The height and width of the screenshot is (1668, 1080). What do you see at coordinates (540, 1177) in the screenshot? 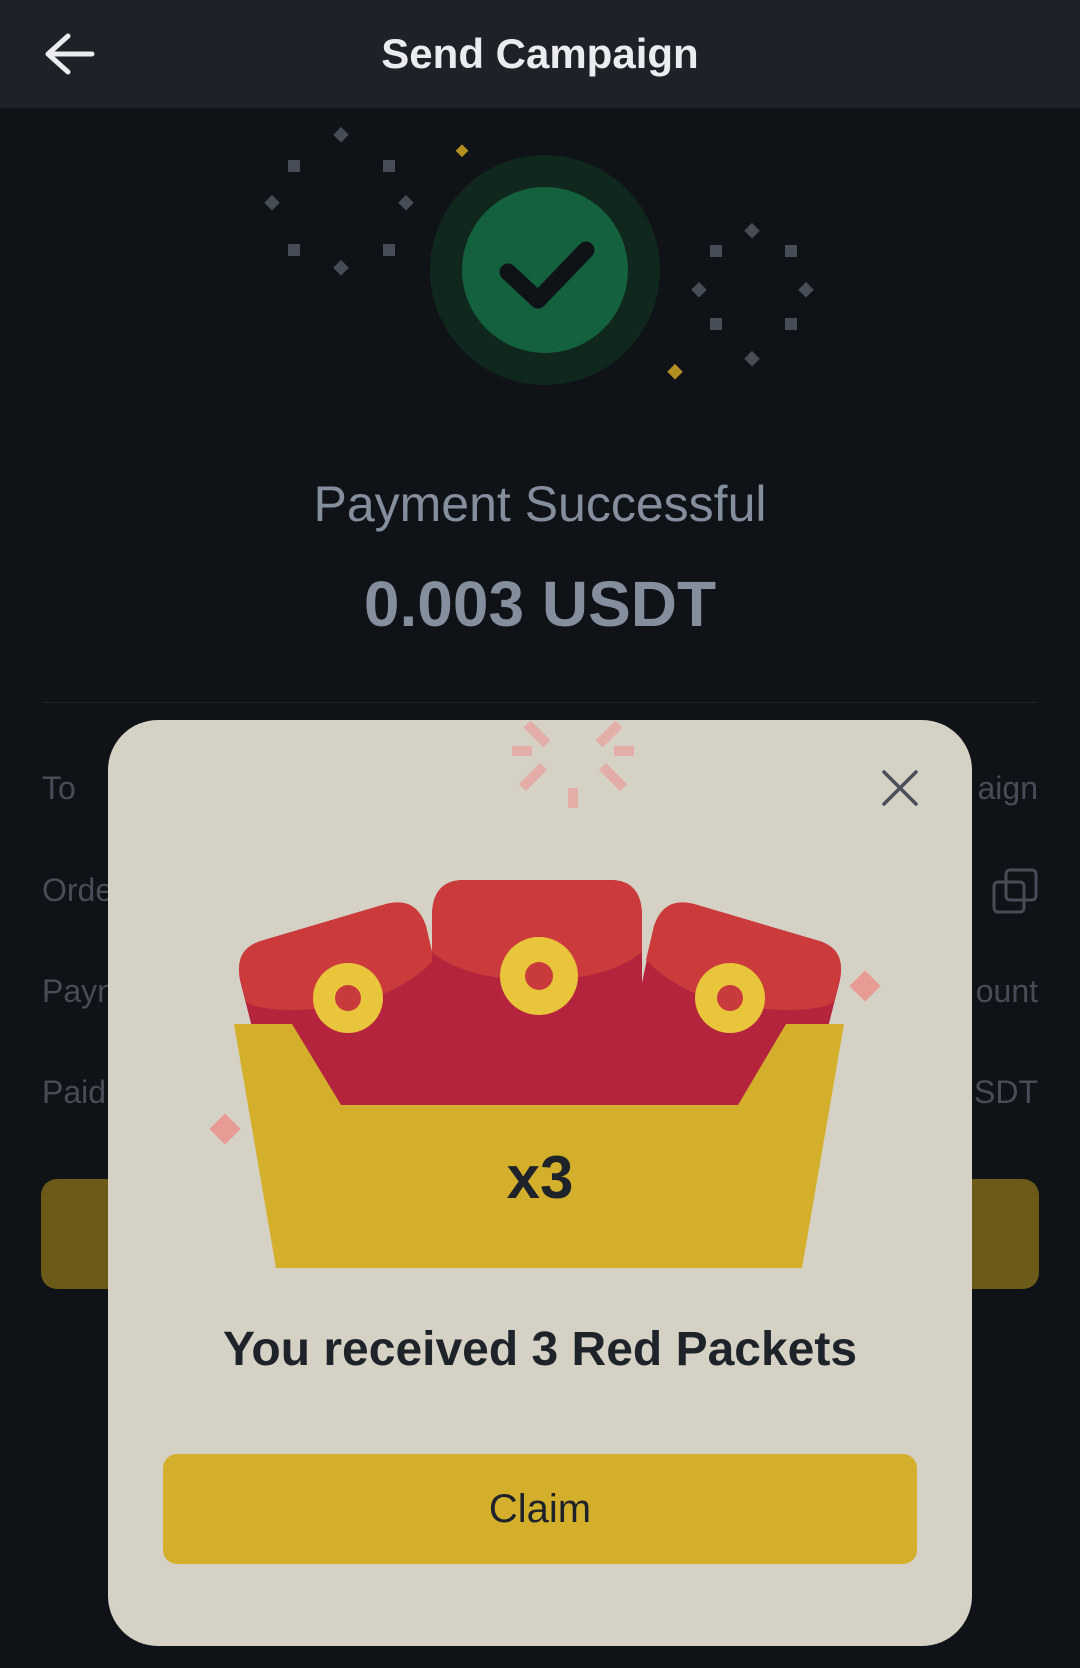
I see `packet-count-label: x3` at bounding box center [540, 1177].